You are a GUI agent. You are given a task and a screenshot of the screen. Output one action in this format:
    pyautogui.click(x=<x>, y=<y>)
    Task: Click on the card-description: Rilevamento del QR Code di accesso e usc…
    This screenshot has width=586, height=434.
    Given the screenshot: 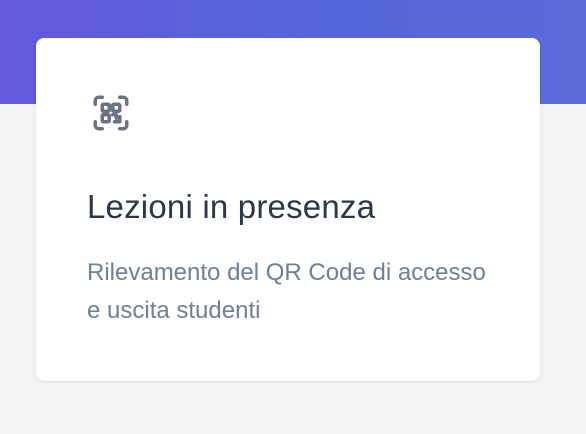 What is the action you would take?
    pyautogui.click(x=286, y=291)
    